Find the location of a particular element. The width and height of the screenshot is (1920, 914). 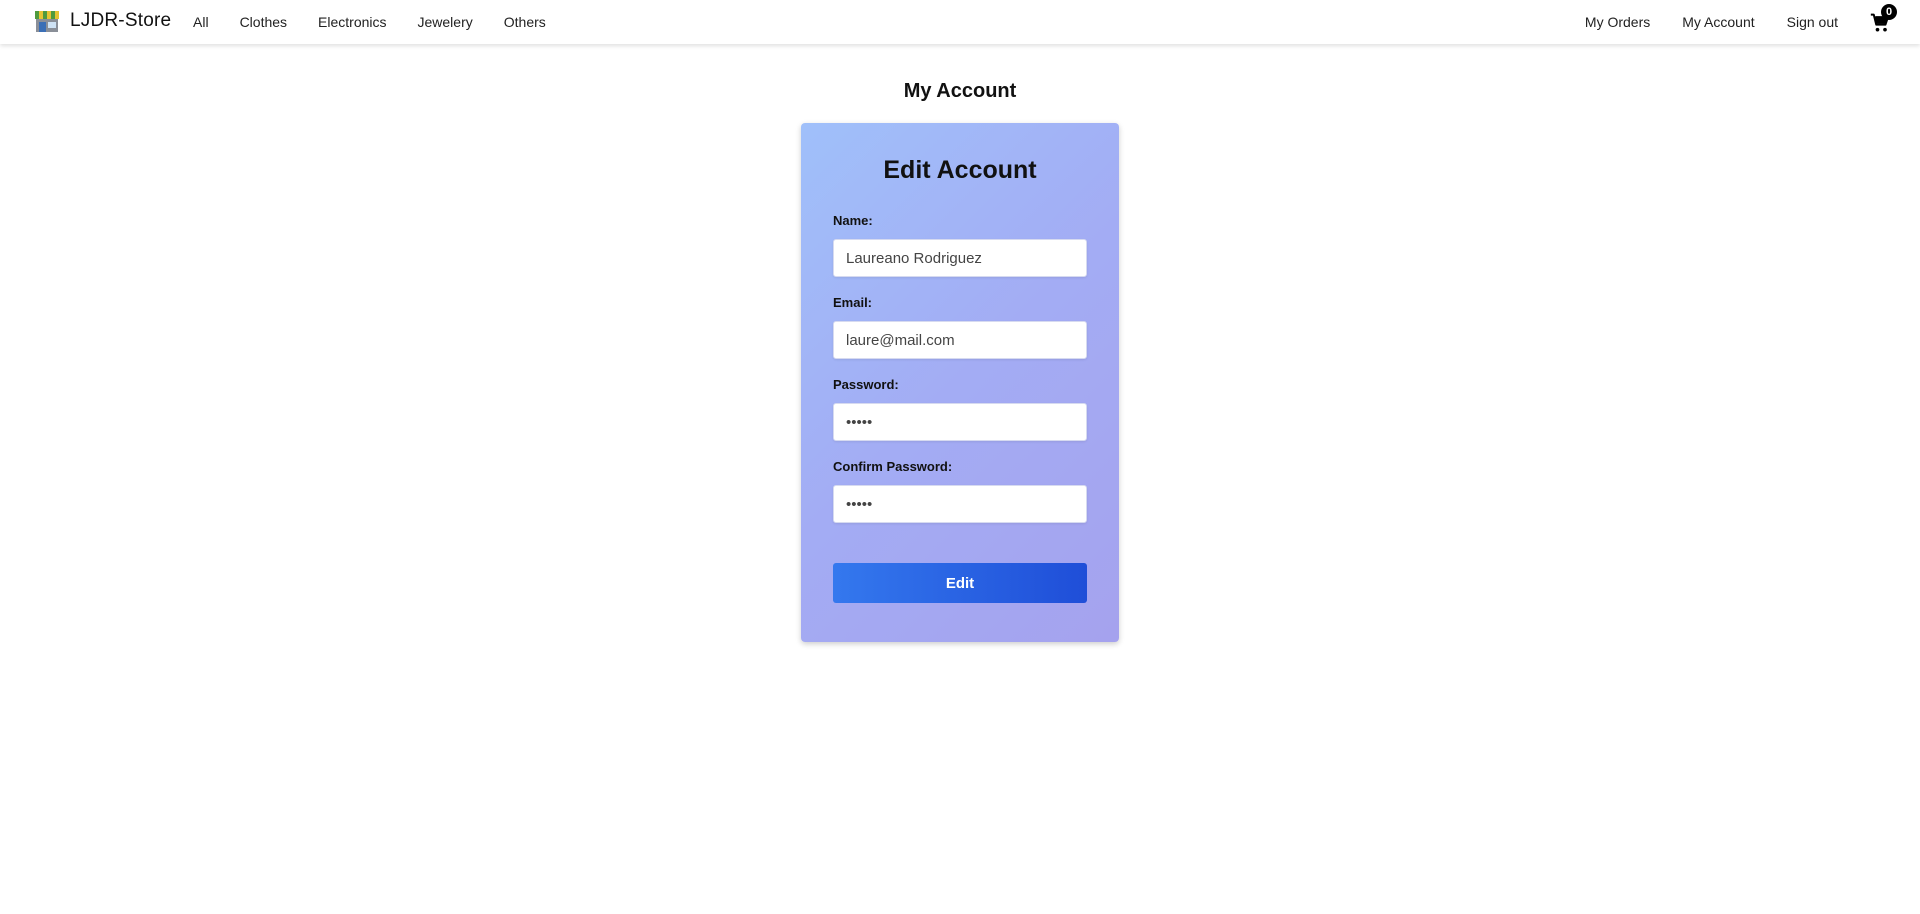

nav-link-jewelery: Jewelery is located at coordinates (445, 22).